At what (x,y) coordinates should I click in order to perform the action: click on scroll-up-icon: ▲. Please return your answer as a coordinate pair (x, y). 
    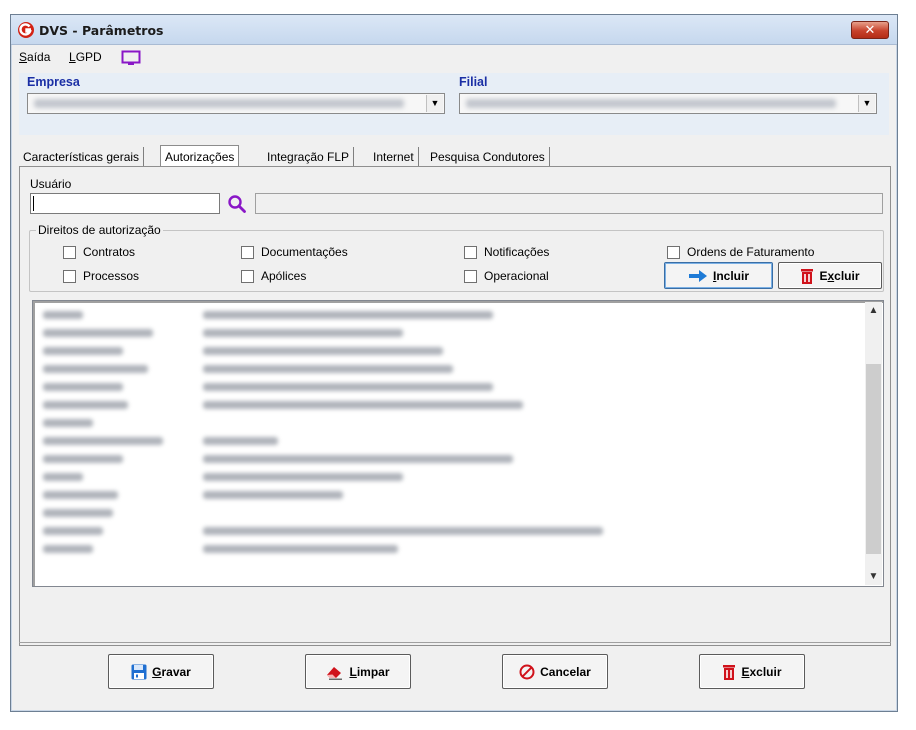
    Looking at the image, I should click on (873, 310).